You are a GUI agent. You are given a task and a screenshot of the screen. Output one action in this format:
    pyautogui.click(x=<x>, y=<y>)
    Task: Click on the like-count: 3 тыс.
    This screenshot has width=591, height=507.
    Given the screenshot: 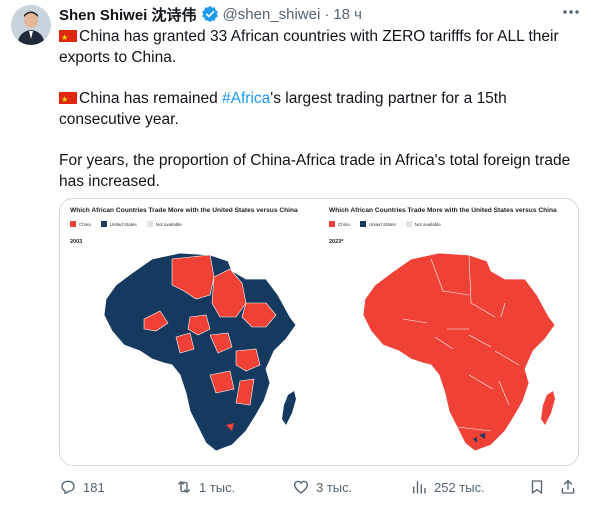 What is the action you would take?
    pyautogui.click(x=334, y=487)
    